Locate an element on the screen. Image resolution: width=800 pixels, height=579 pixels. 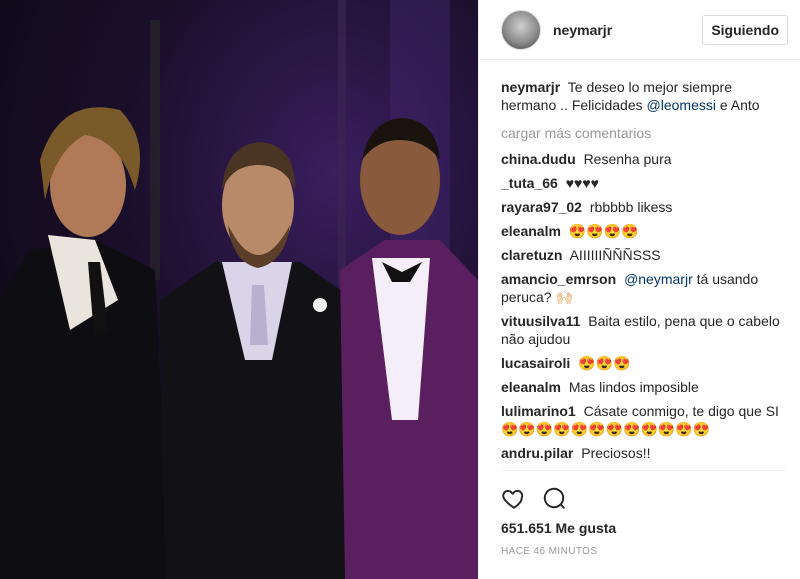
comment-text: Resenha pura is located at coordinates (627, 159).